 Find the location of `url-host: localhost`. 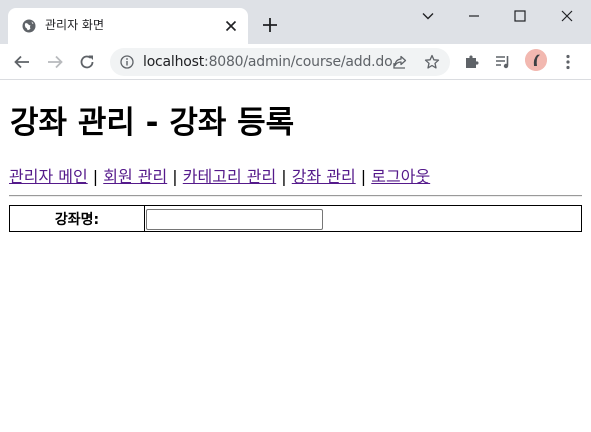

url-host: localhost is located at coordinates (174, 62).